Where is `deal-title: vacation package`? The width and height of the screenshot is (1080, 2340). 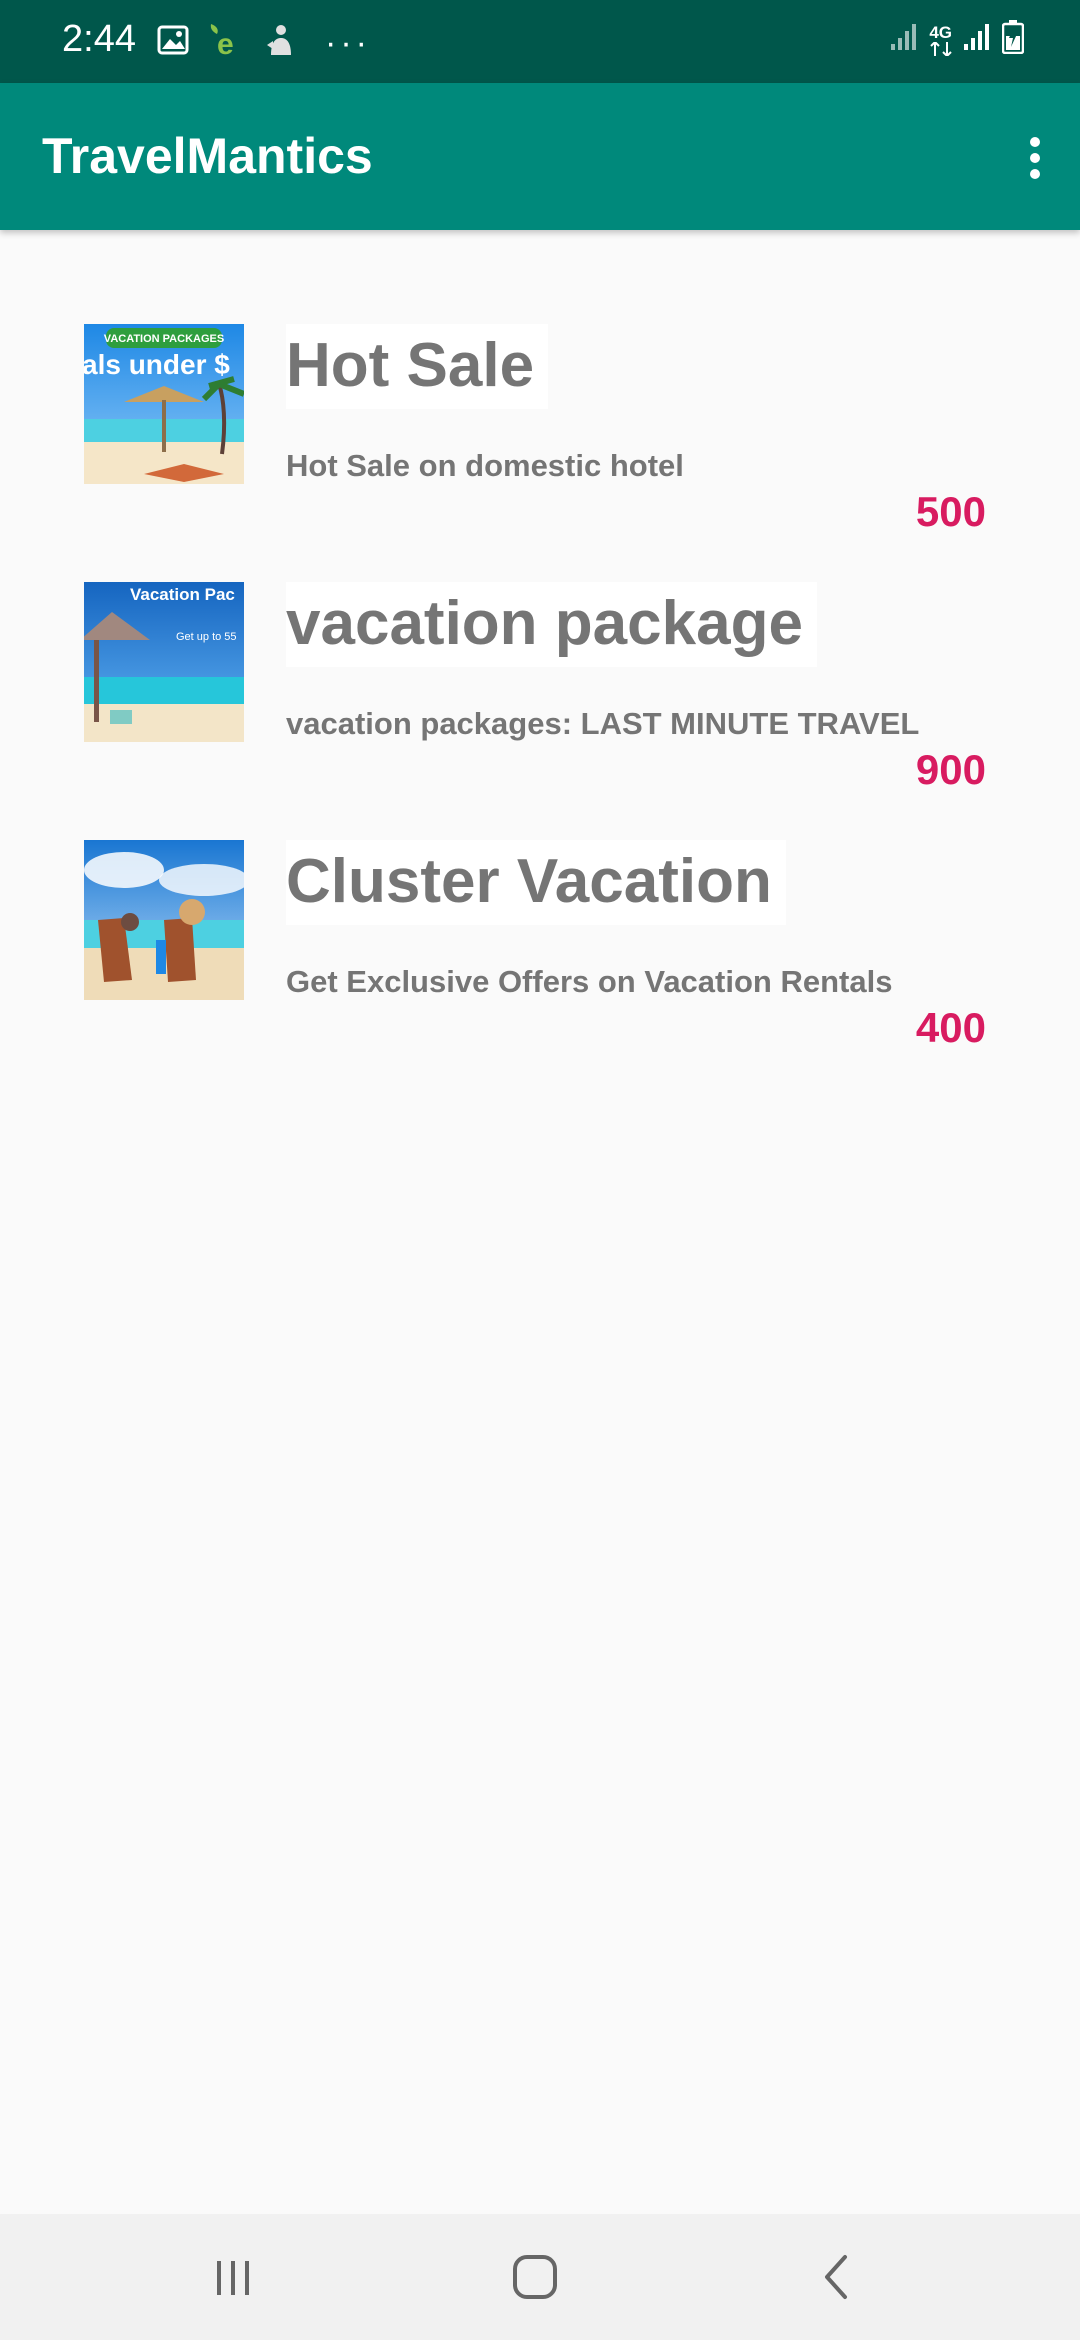
deal-title: vacation package is located at coordinates (551, 624).